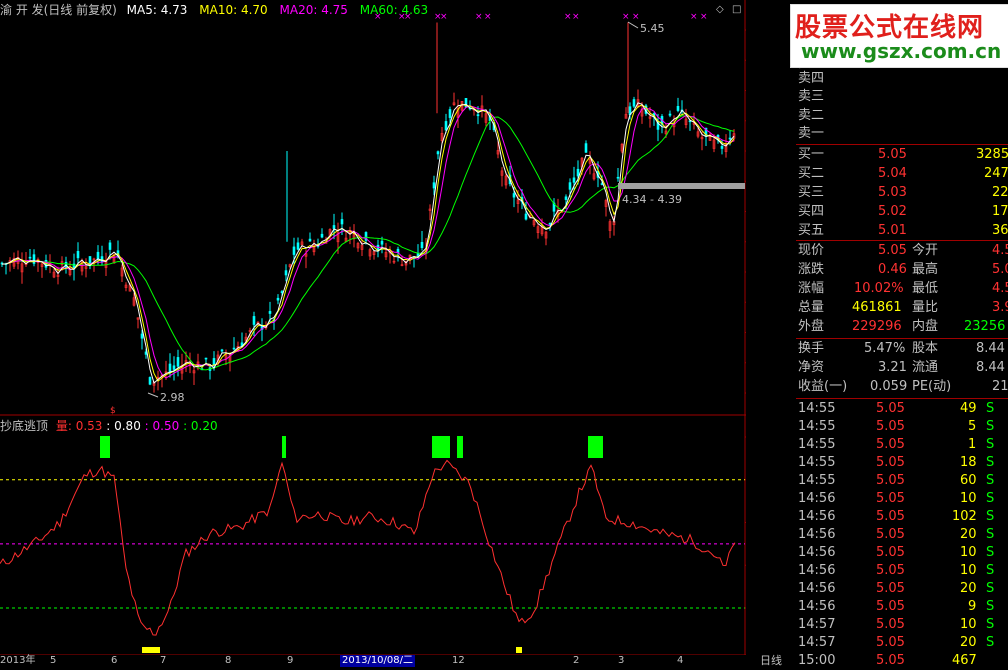 The height and width of the screenshot is (670, 1008). I want to click on stat-label: 换手, so click(811, 348).